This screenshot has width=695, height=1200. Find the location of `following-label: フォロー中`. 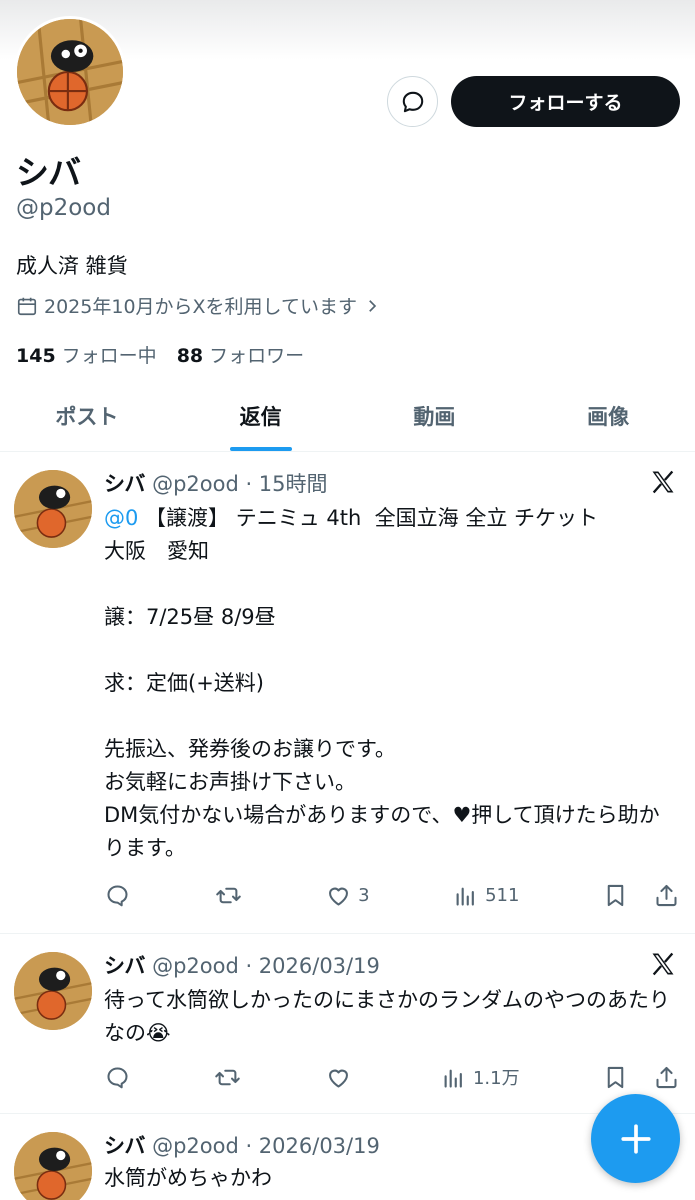

following-label: フォロー中 is located at coordinates (109, 356).